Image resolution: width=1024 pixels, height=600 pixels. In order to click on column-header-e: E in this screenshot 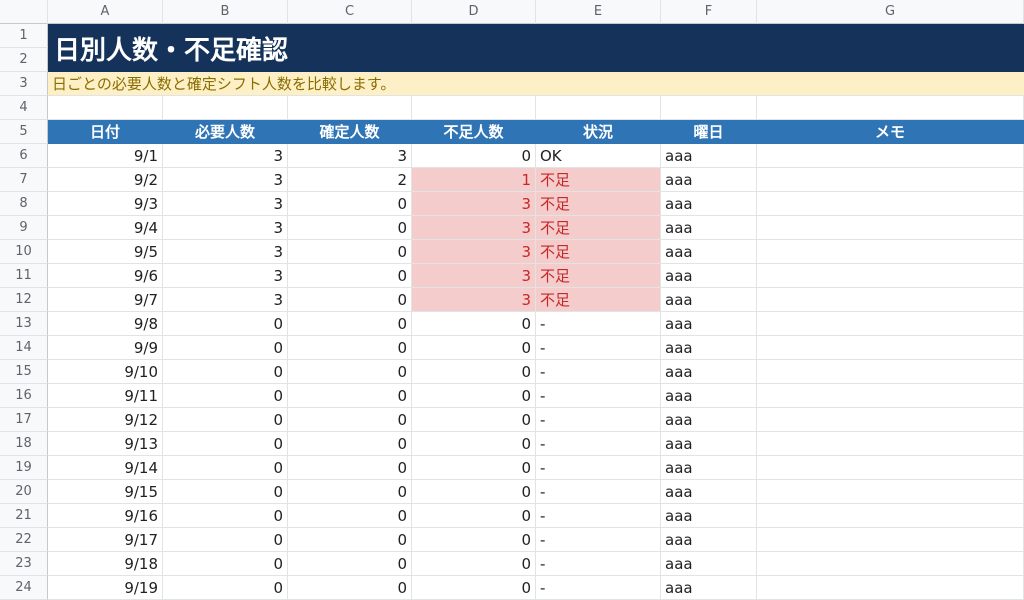, I will do `click(598, 12)`.